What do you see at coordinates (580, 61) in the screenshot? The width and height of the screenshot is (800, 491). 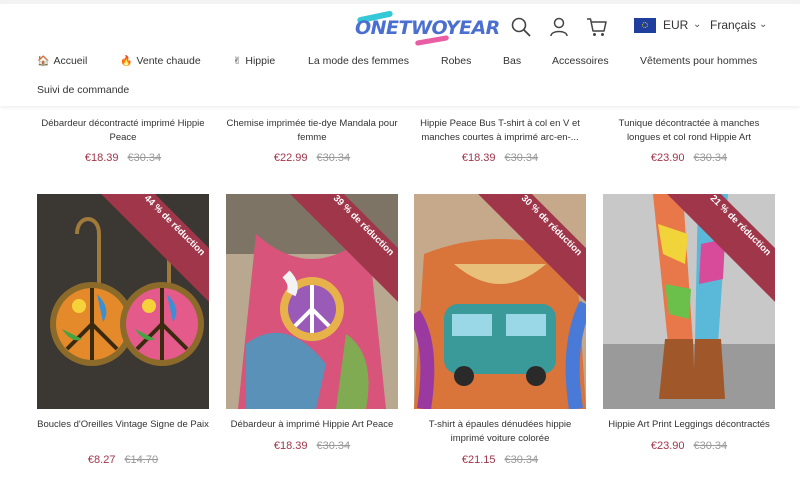 I see `nav-item-accessoires: Accessoires` at bounding box center [580, 61].